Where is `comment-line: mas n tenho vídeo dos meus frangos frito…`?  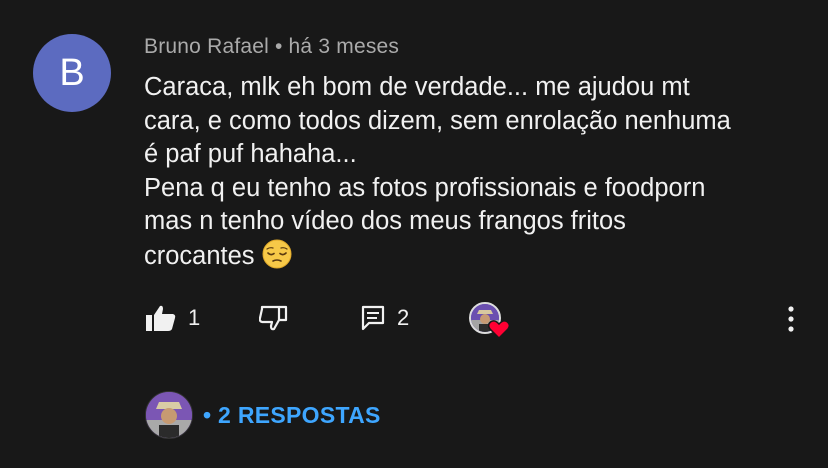
comment-line: mas n tenho vídeo dos meus frangos frito… is located at coordinates (385, 221).